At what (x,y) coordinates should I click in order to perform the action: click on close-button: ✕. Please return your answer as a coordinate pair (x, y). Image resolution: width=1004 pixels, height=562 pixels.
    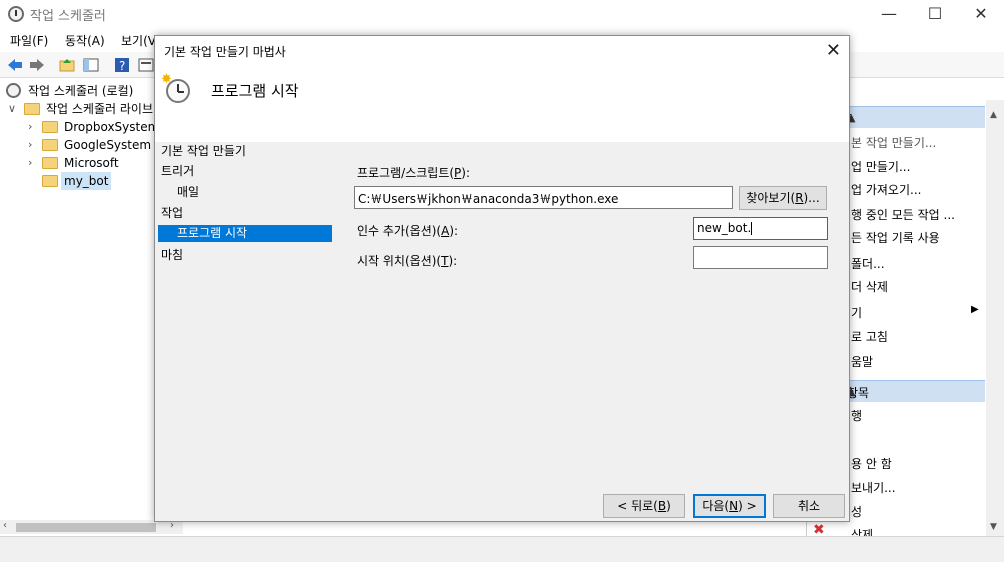
    Looking at the image, I should click on (981, 15).